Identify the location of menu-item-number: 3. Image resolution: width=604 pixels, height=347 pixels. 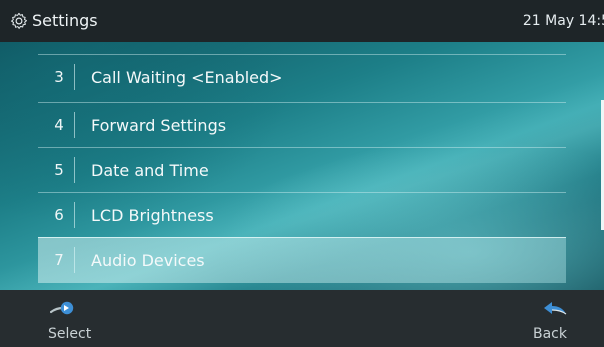
(59, 77).